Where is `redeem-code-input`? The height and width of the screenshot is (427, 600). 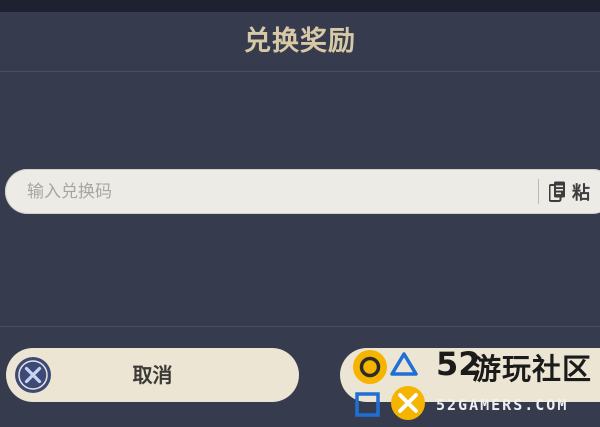
redeem-code-input is located at coordinates (277, 191).